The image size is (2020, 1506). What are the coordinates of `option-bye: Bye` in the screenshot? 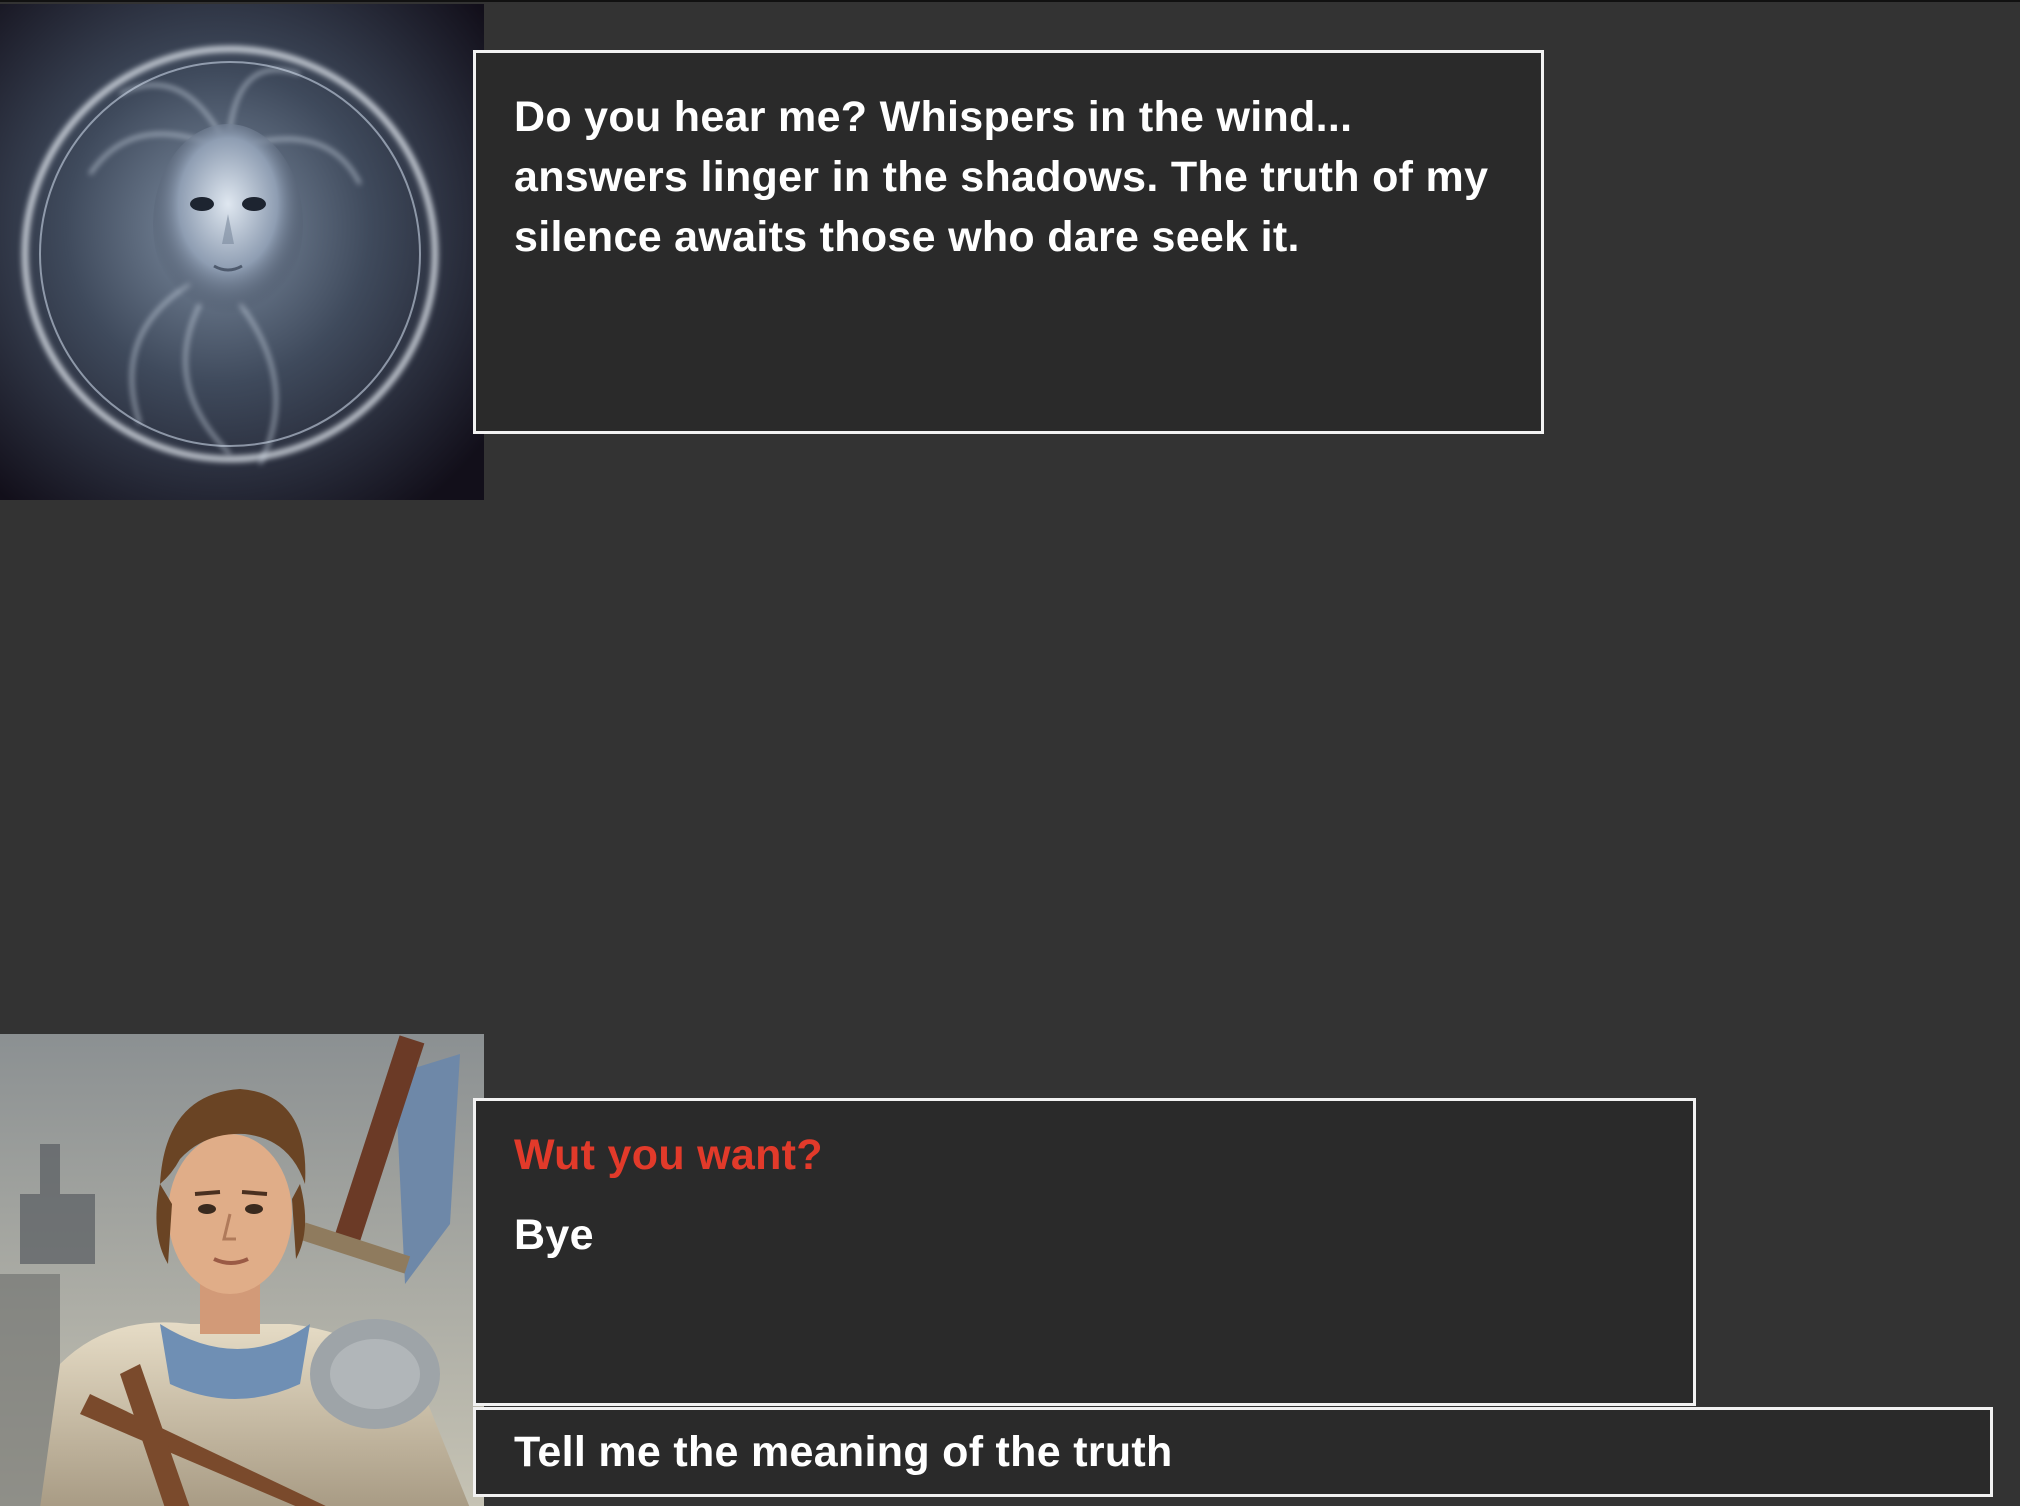 It's located at (1084, 1235).